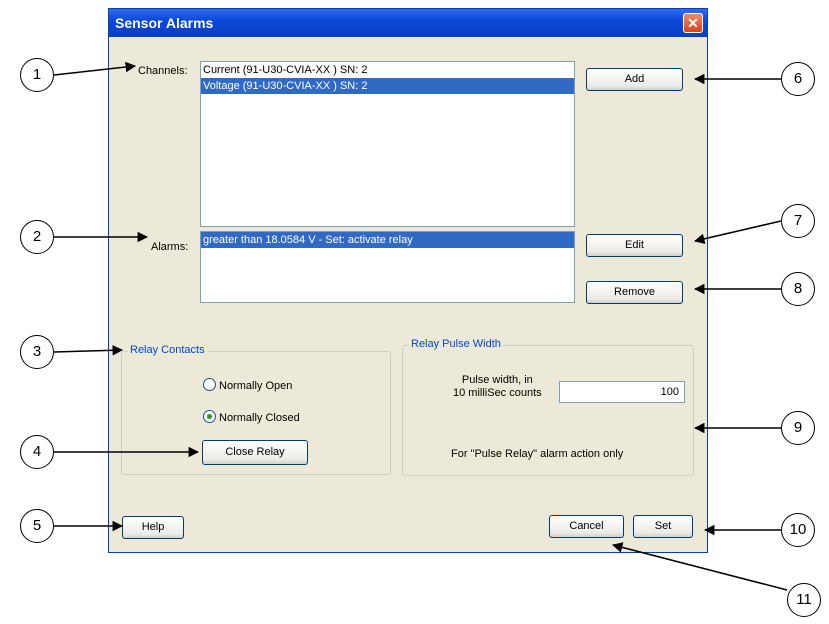 The height and width of the screenshot is (624, 829). Describe the element at coordinates (804, 600) in the screenshot. I see `callout-11: 11` at that location.